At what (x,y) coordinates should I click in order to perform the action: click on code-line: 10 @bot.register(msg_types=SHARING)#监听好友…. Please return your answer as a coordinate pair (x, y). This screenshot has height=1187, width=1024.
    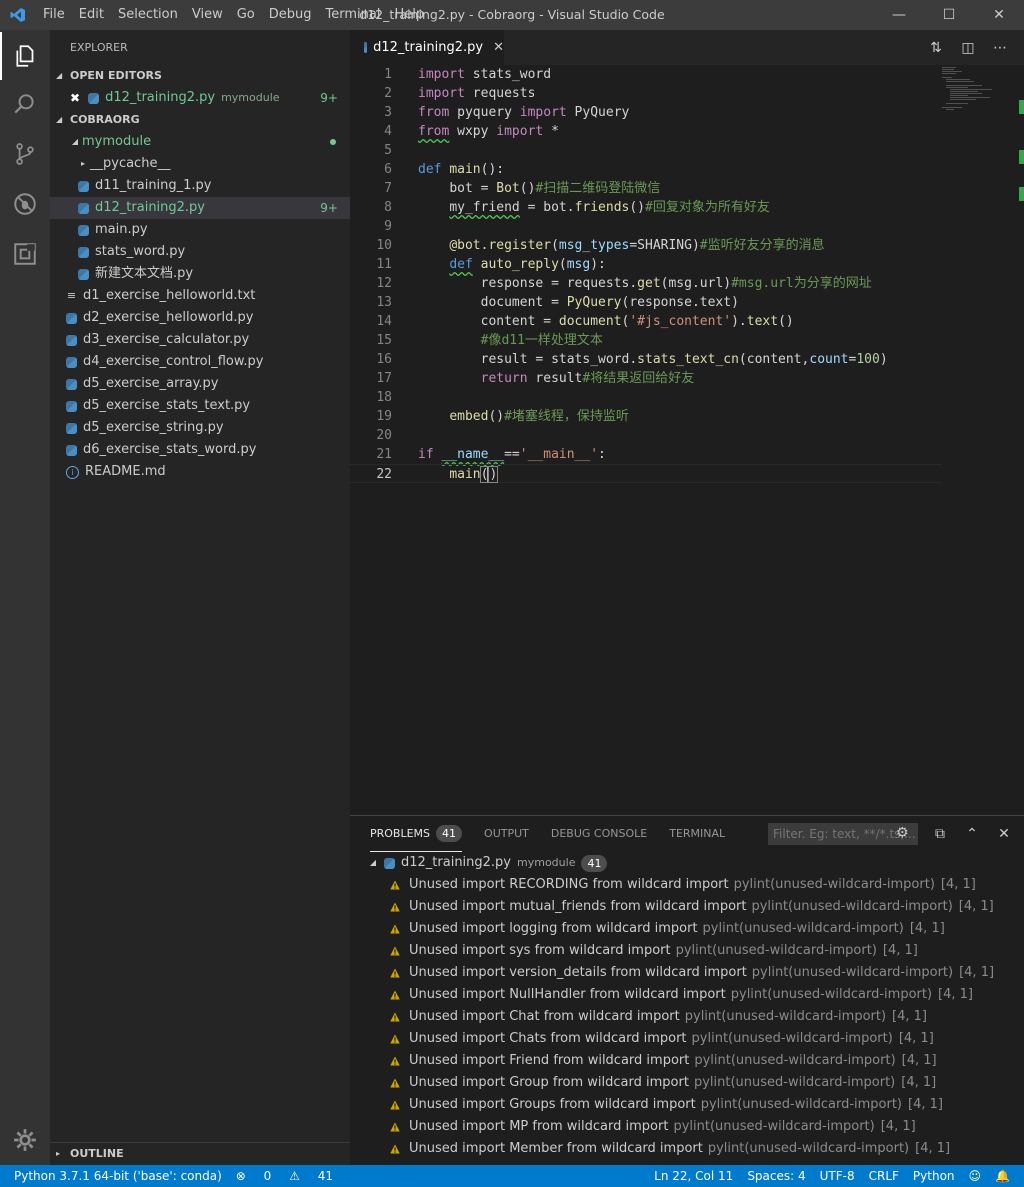
    Looking at the image, I should click on (600, 245).